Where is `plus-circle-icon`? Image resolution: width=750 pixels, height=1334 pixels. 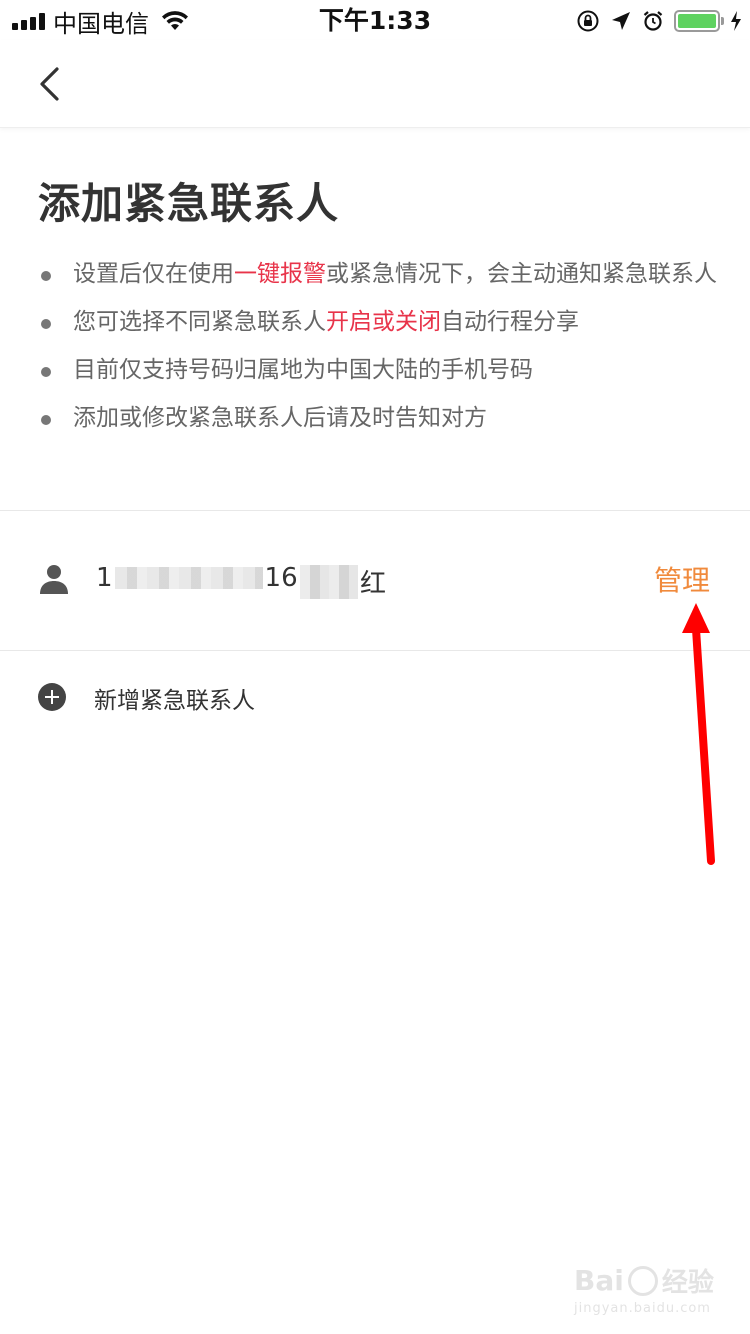
plus-circle-icon is located at coordinates (52, 697).